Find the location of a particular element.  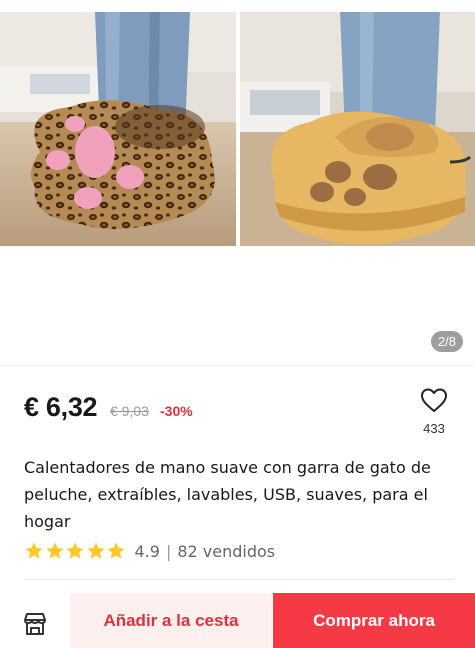

heart-outline-icon is located at coordinates (434, 400).